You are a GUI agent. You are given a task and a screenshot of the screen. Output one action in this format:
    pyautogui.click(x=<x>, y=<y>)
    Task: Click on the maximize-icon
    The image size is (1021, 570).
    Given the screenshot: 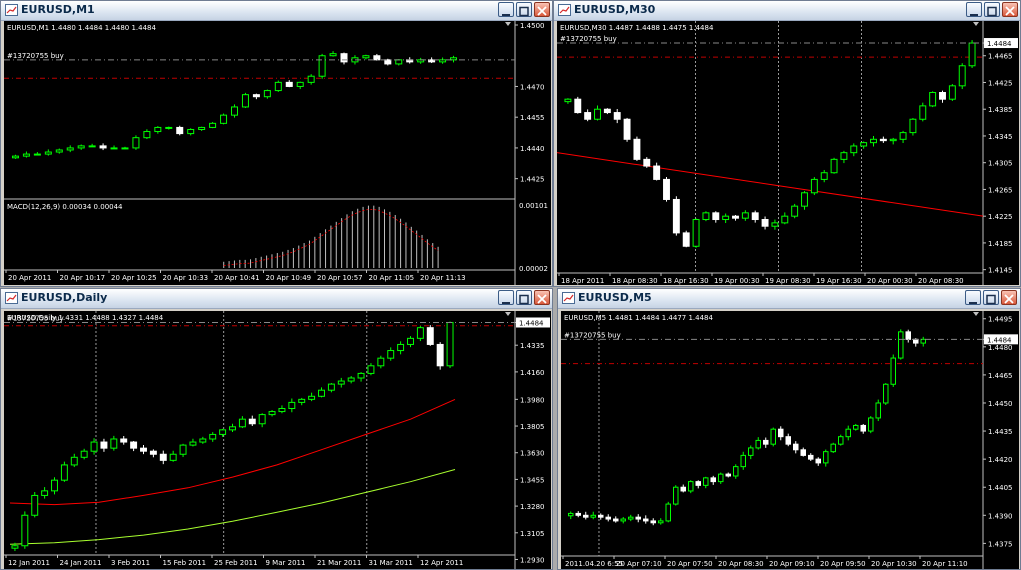 What is the action you would take?
    pyautogui.click(x=992, y=11)
    